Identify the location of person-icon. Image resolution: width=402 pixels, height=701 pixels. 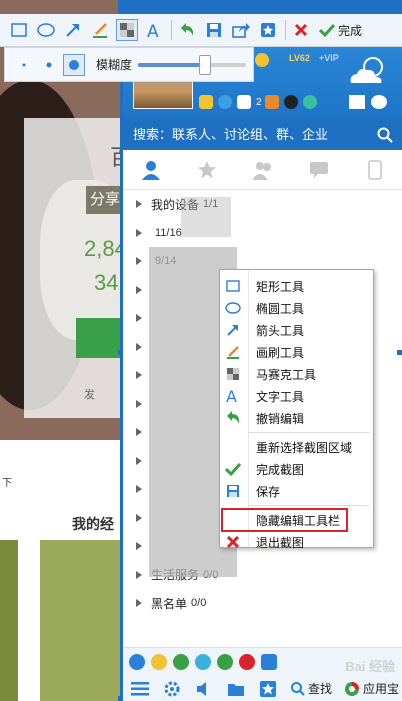
(151, 170).